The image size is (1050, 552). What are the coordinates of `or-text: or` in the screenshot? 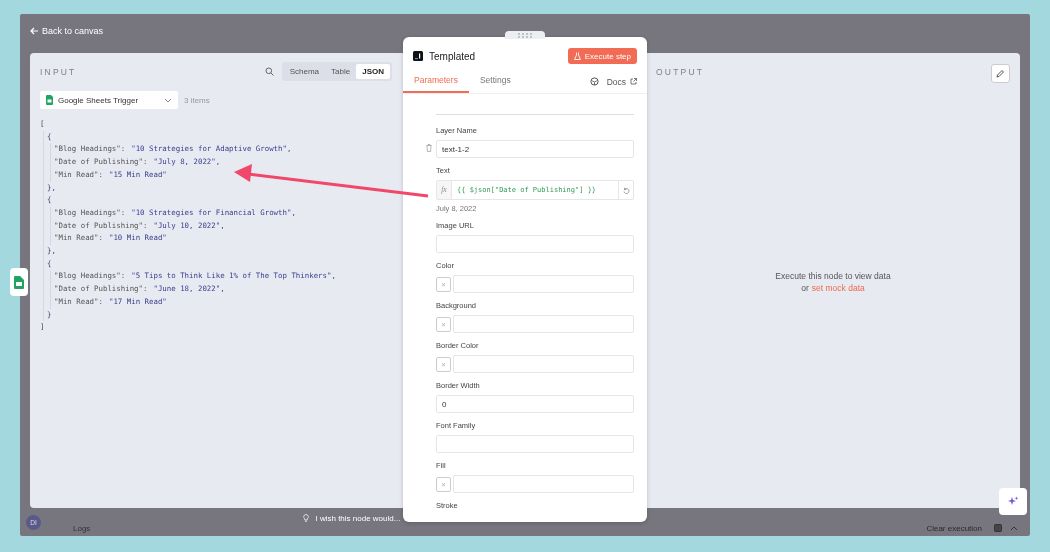 It's located at (805, 287).